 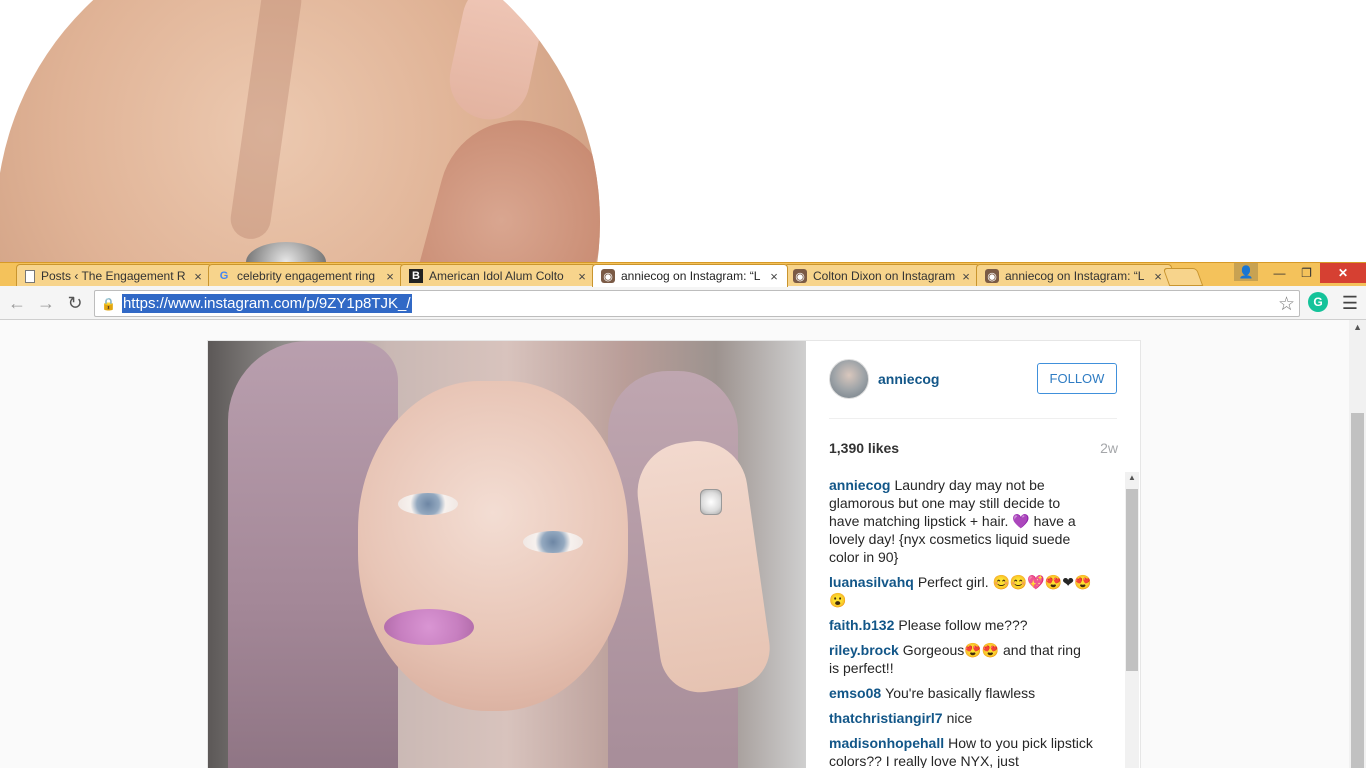 What do you see at coordinates (286, 252) in the screenshot?
I see `wallpaper-ring` at bounding box center [286, 252].